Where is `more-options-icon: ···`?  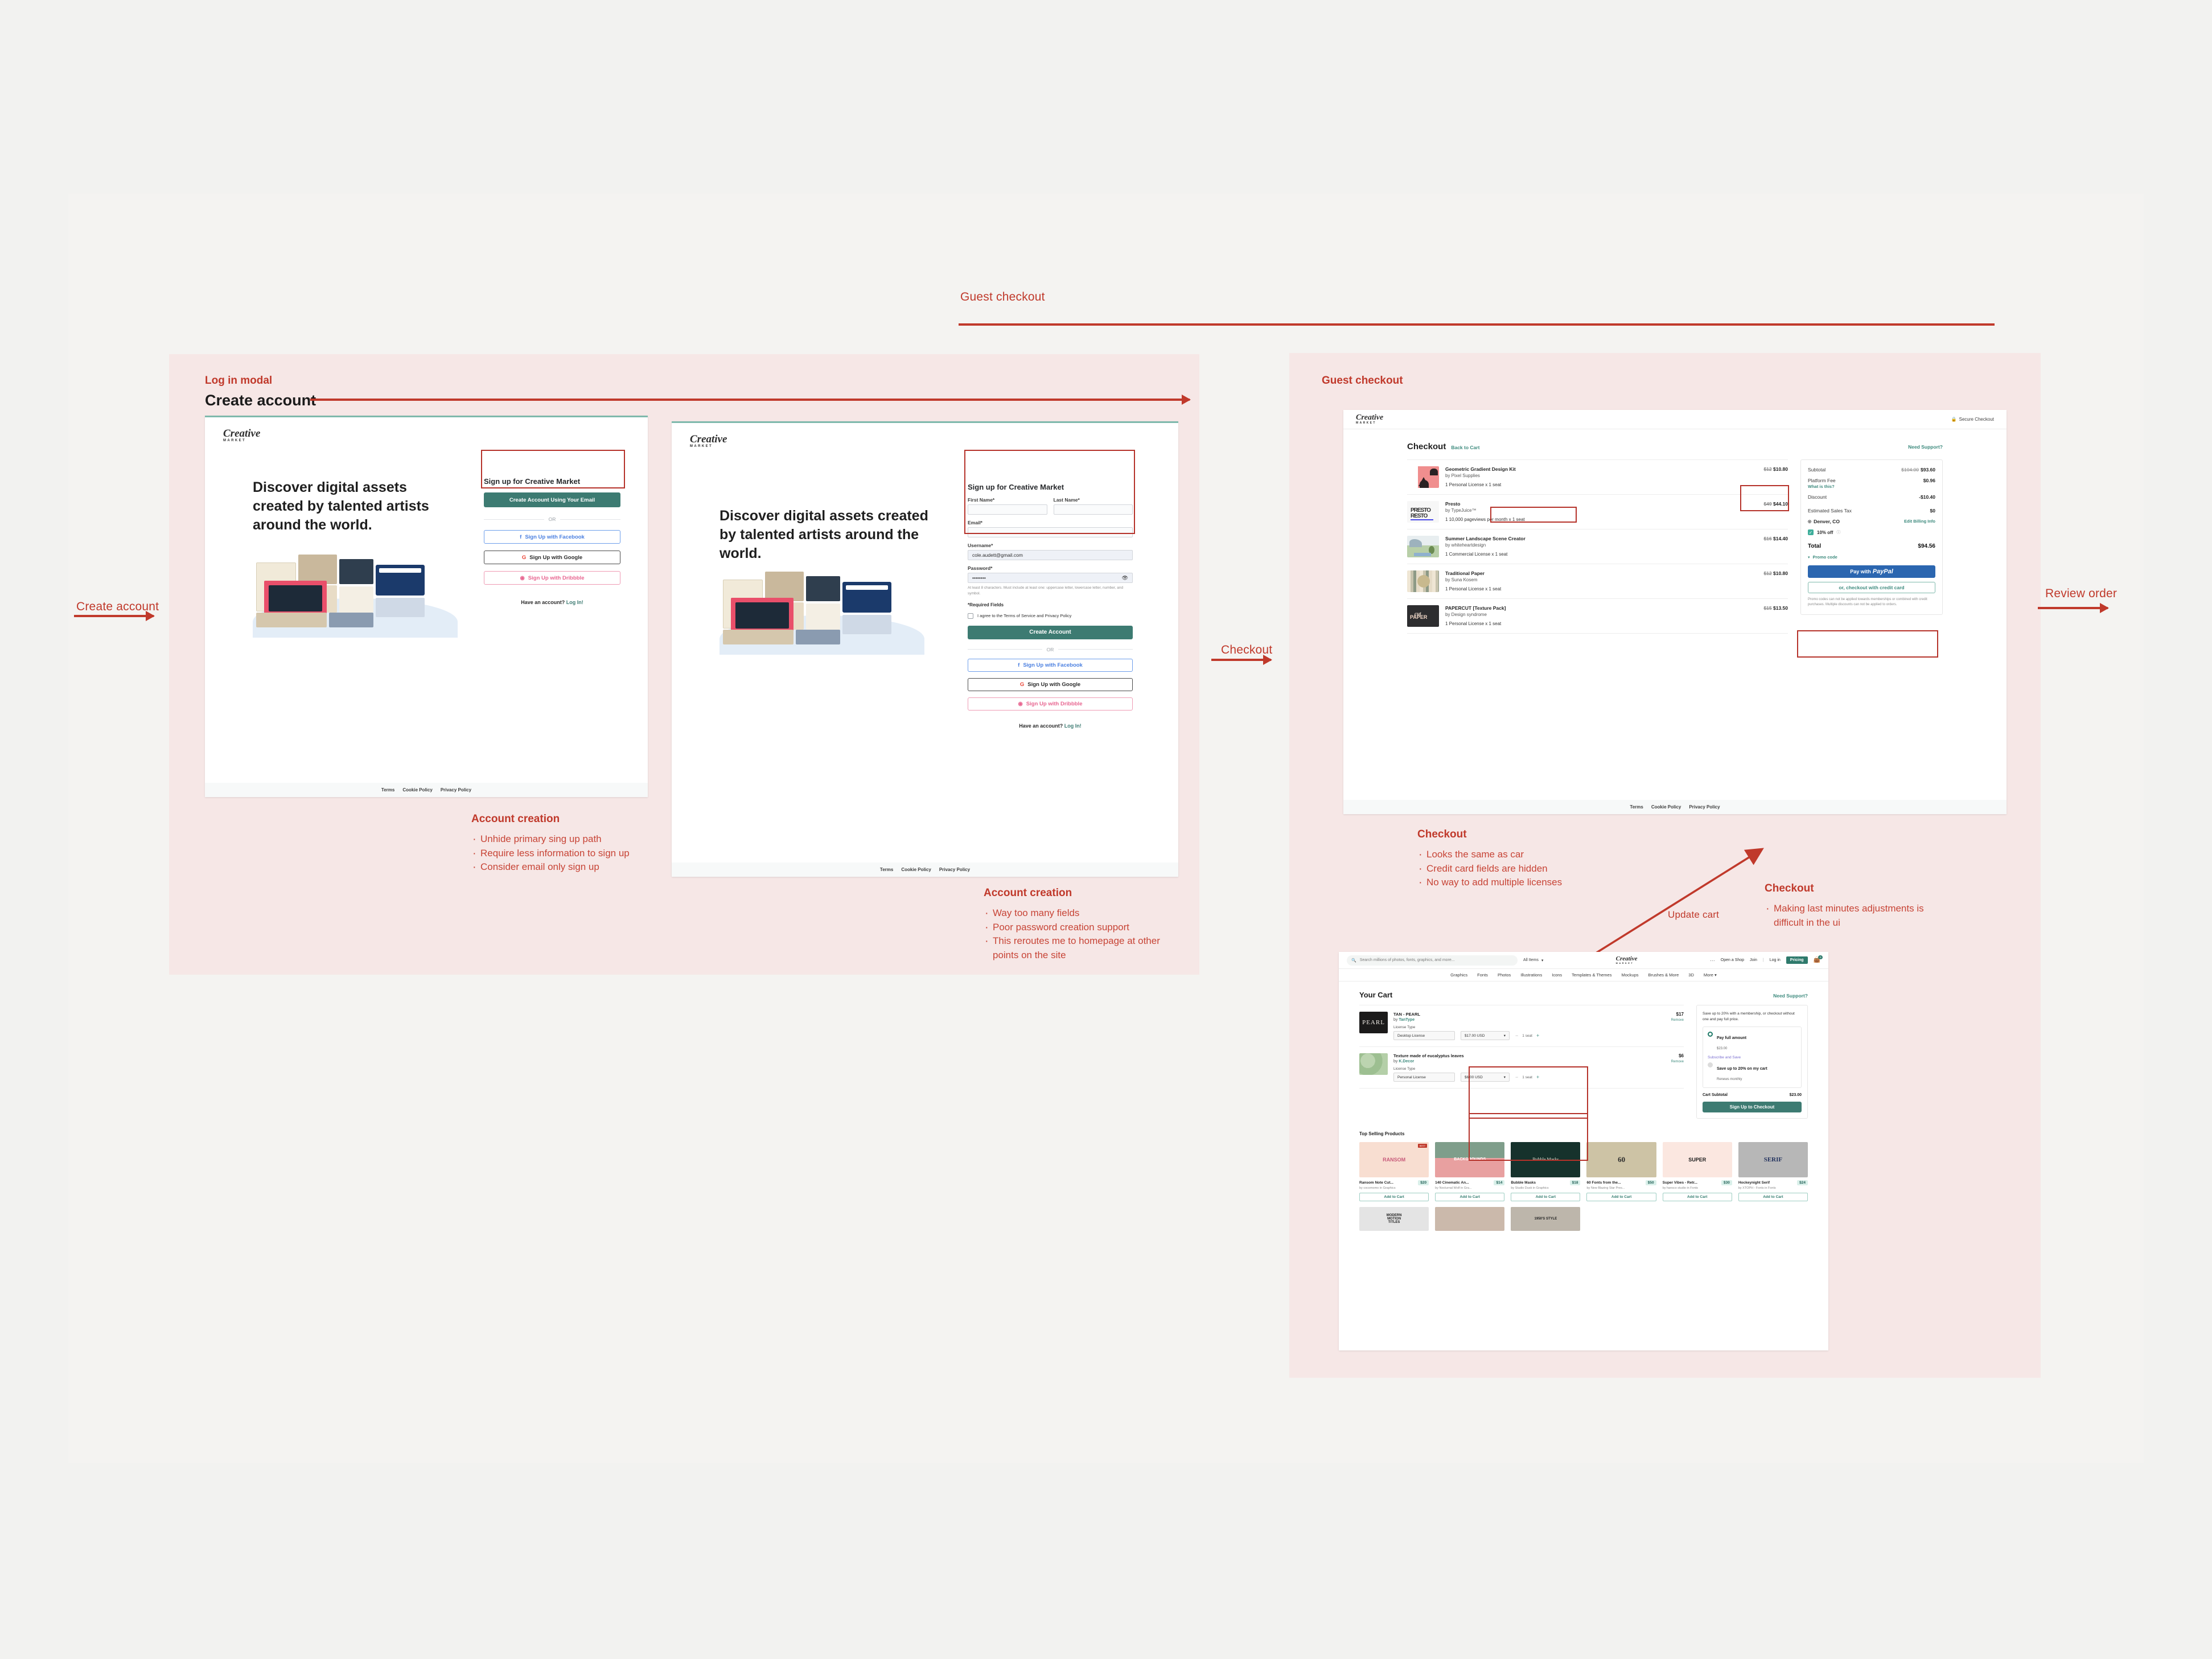
more-options-icon: ··· is located at coordinates (1713, 960).